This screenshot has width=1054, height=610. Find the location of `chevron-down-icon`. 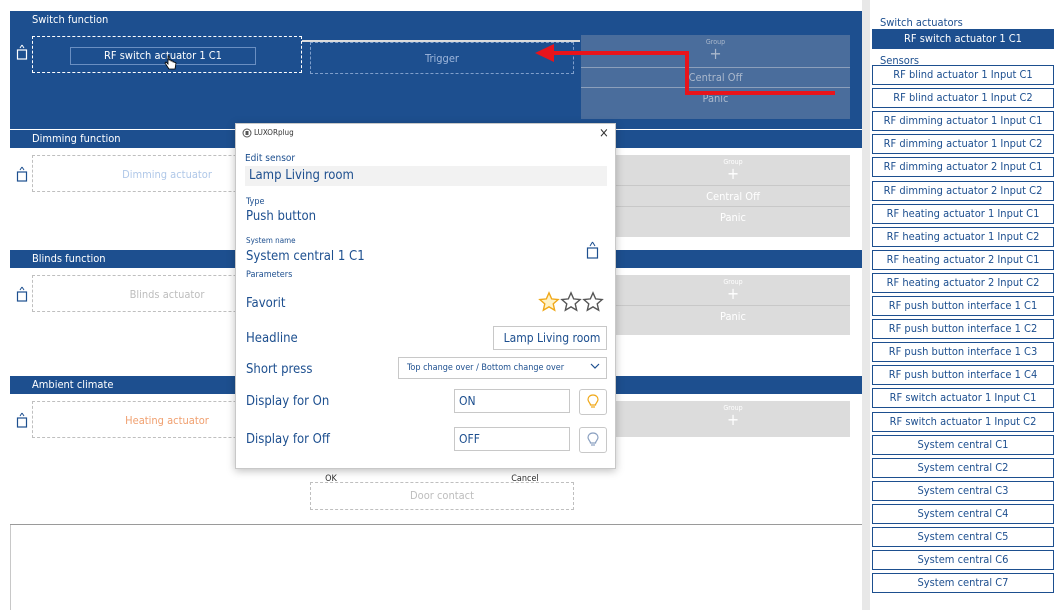

chevron-down-icon is located at coordinates (595, 369).